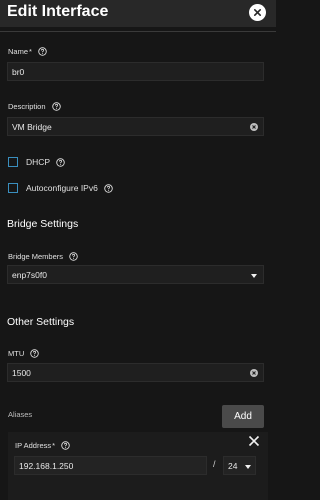 This screenshot has height=500, width=320. I want to click on header-divider, so click(138, 31).